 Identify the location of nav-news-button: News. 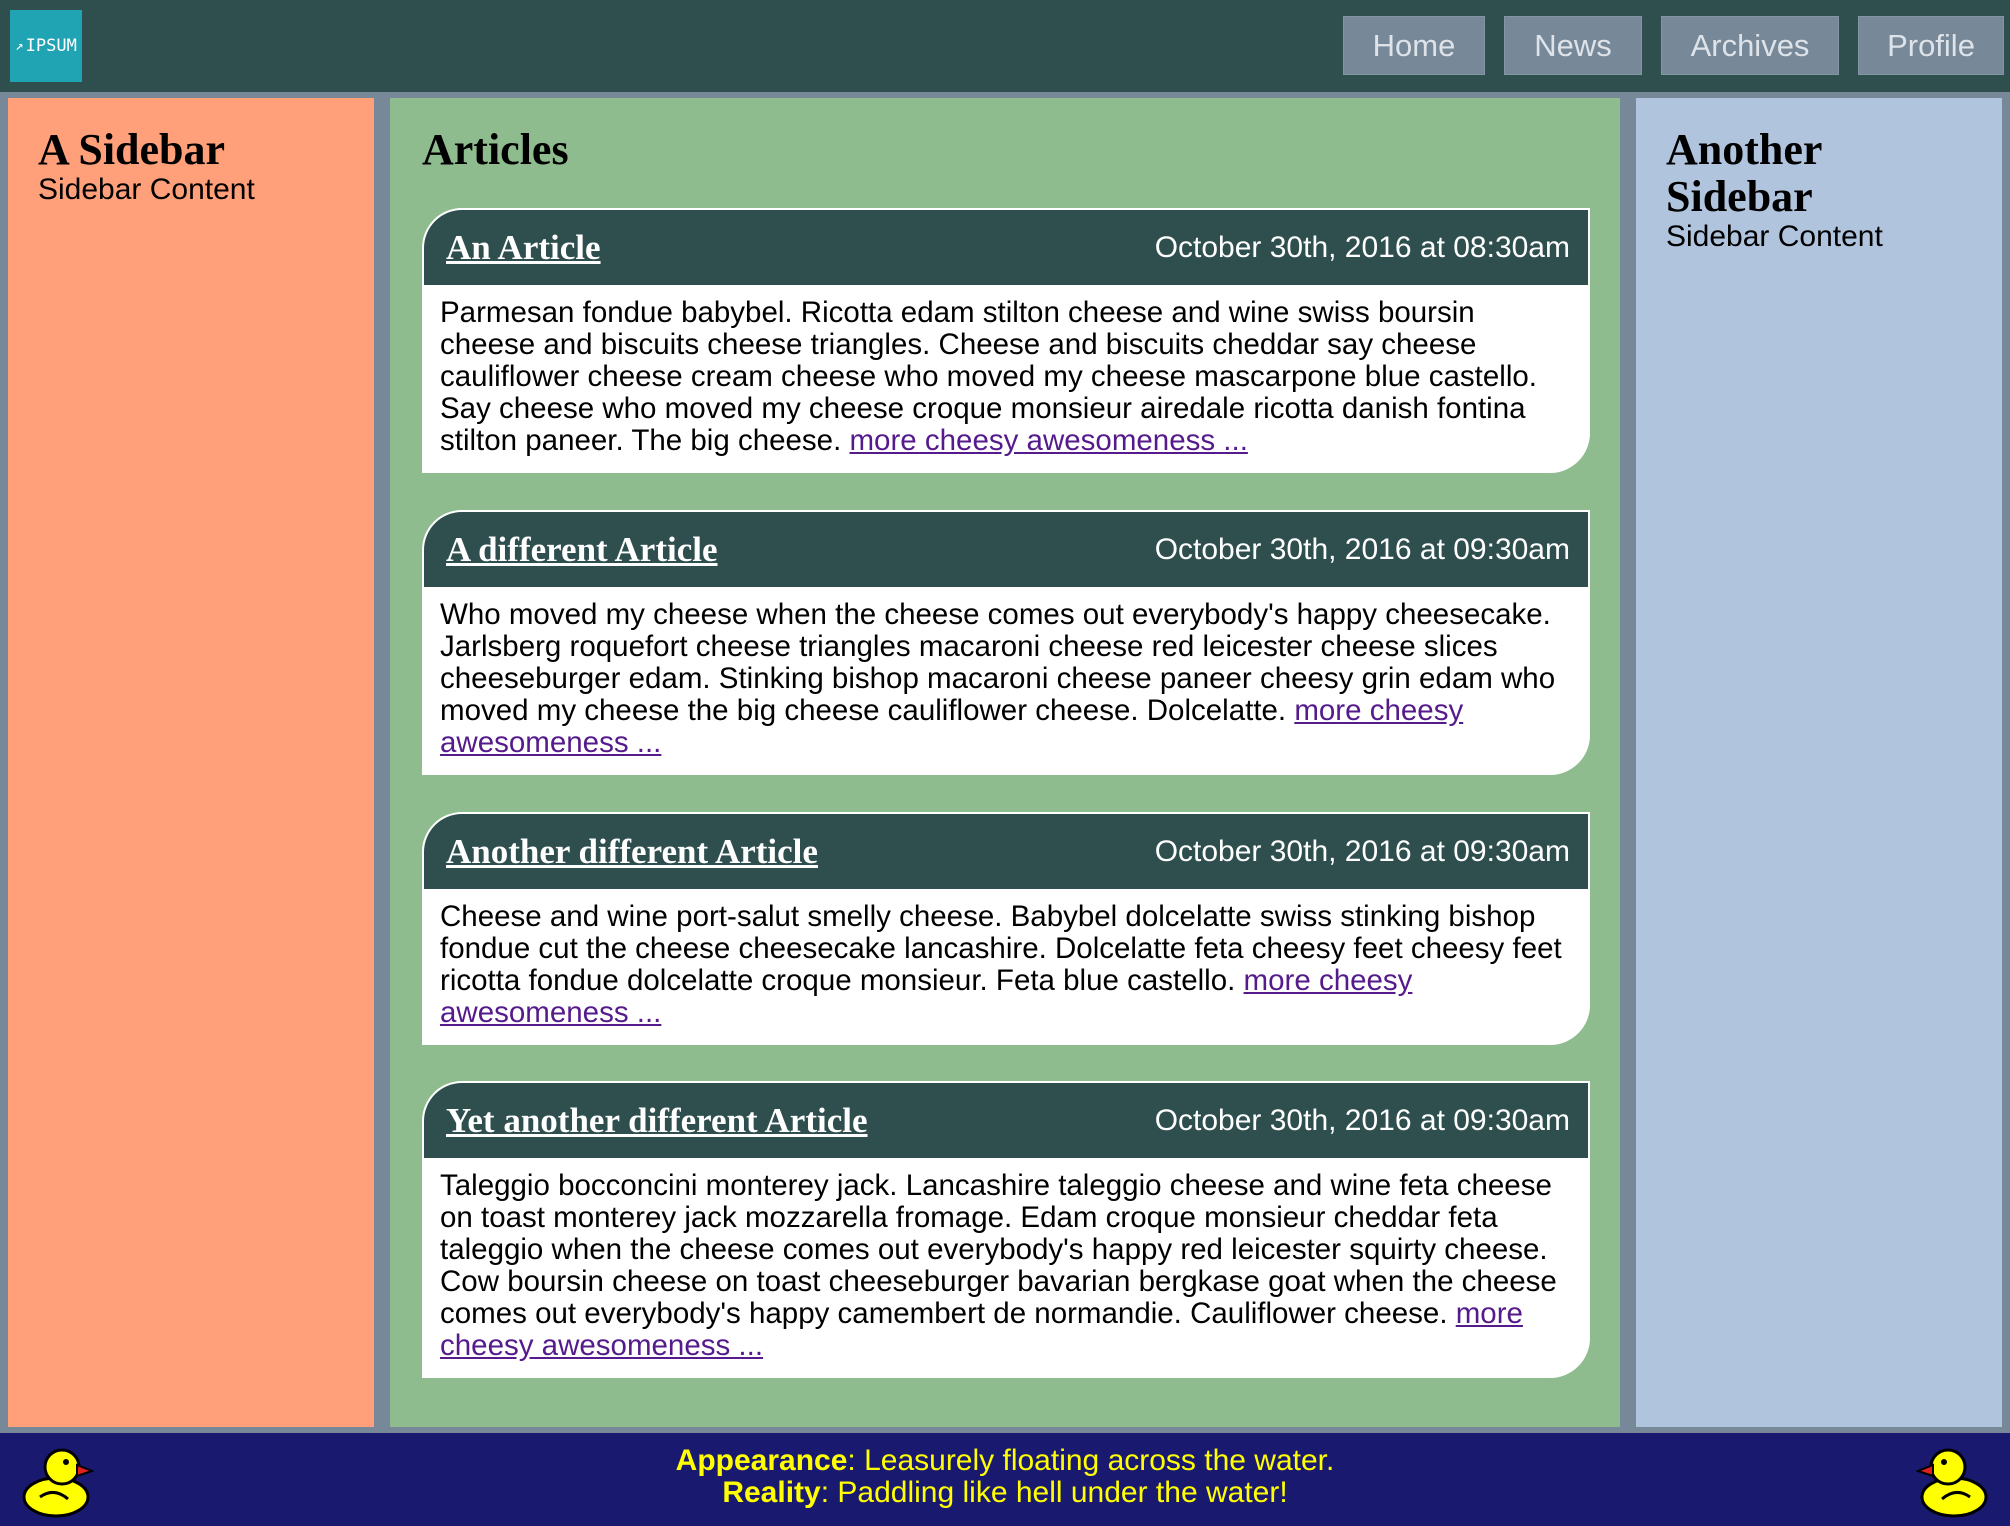
(1573, 45).